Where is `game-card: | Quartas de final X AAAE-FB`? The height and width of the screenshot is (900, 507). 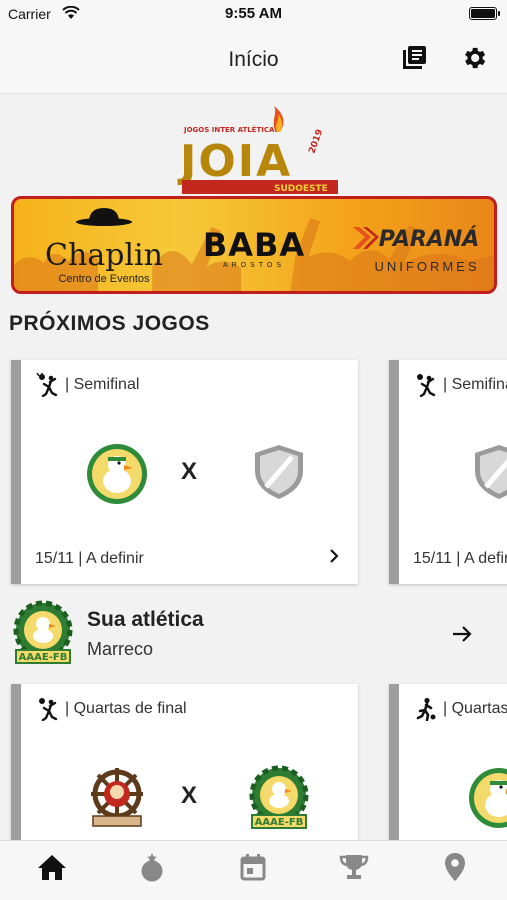 game-card: | Quartas de final X AAAE-FB is located at coordinates (184, 762).